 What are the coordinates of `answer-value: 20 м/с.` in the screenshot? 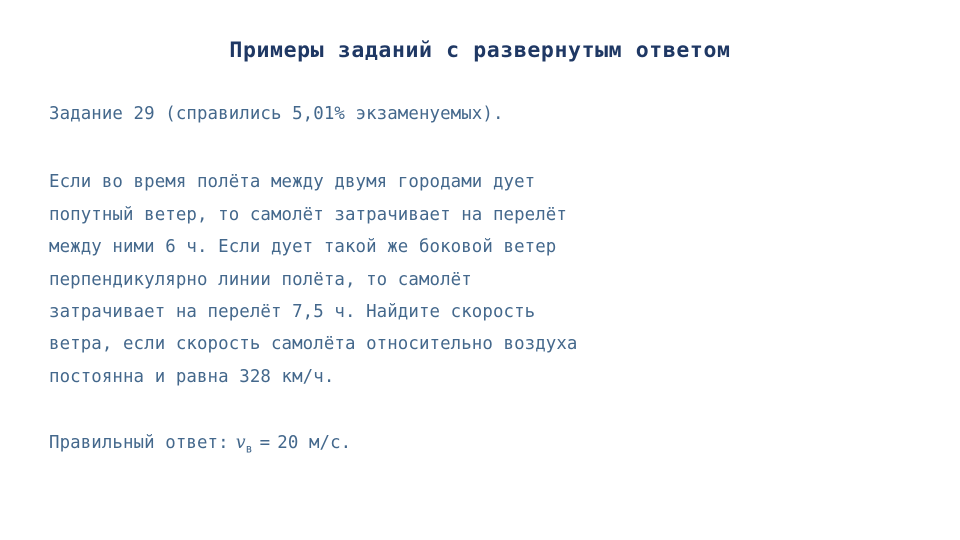 It's located at (314, 443).